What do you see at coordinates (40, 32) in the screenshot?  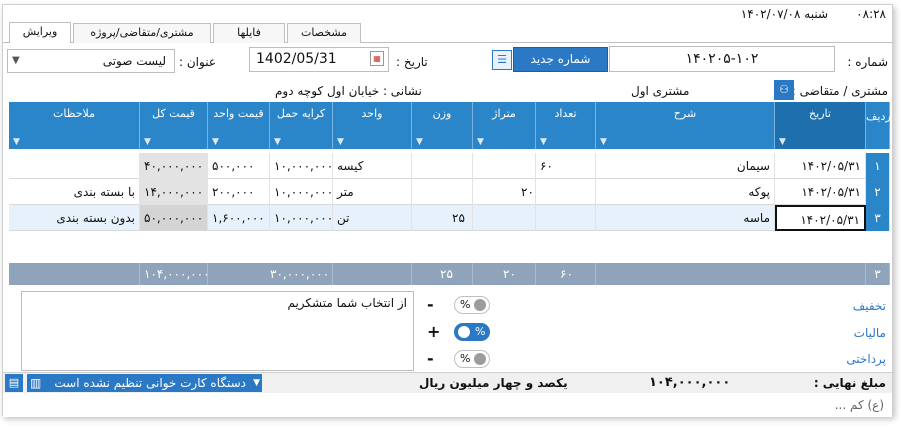 I see `tab-edit: ویرایش` at bounding box center [40, 32].